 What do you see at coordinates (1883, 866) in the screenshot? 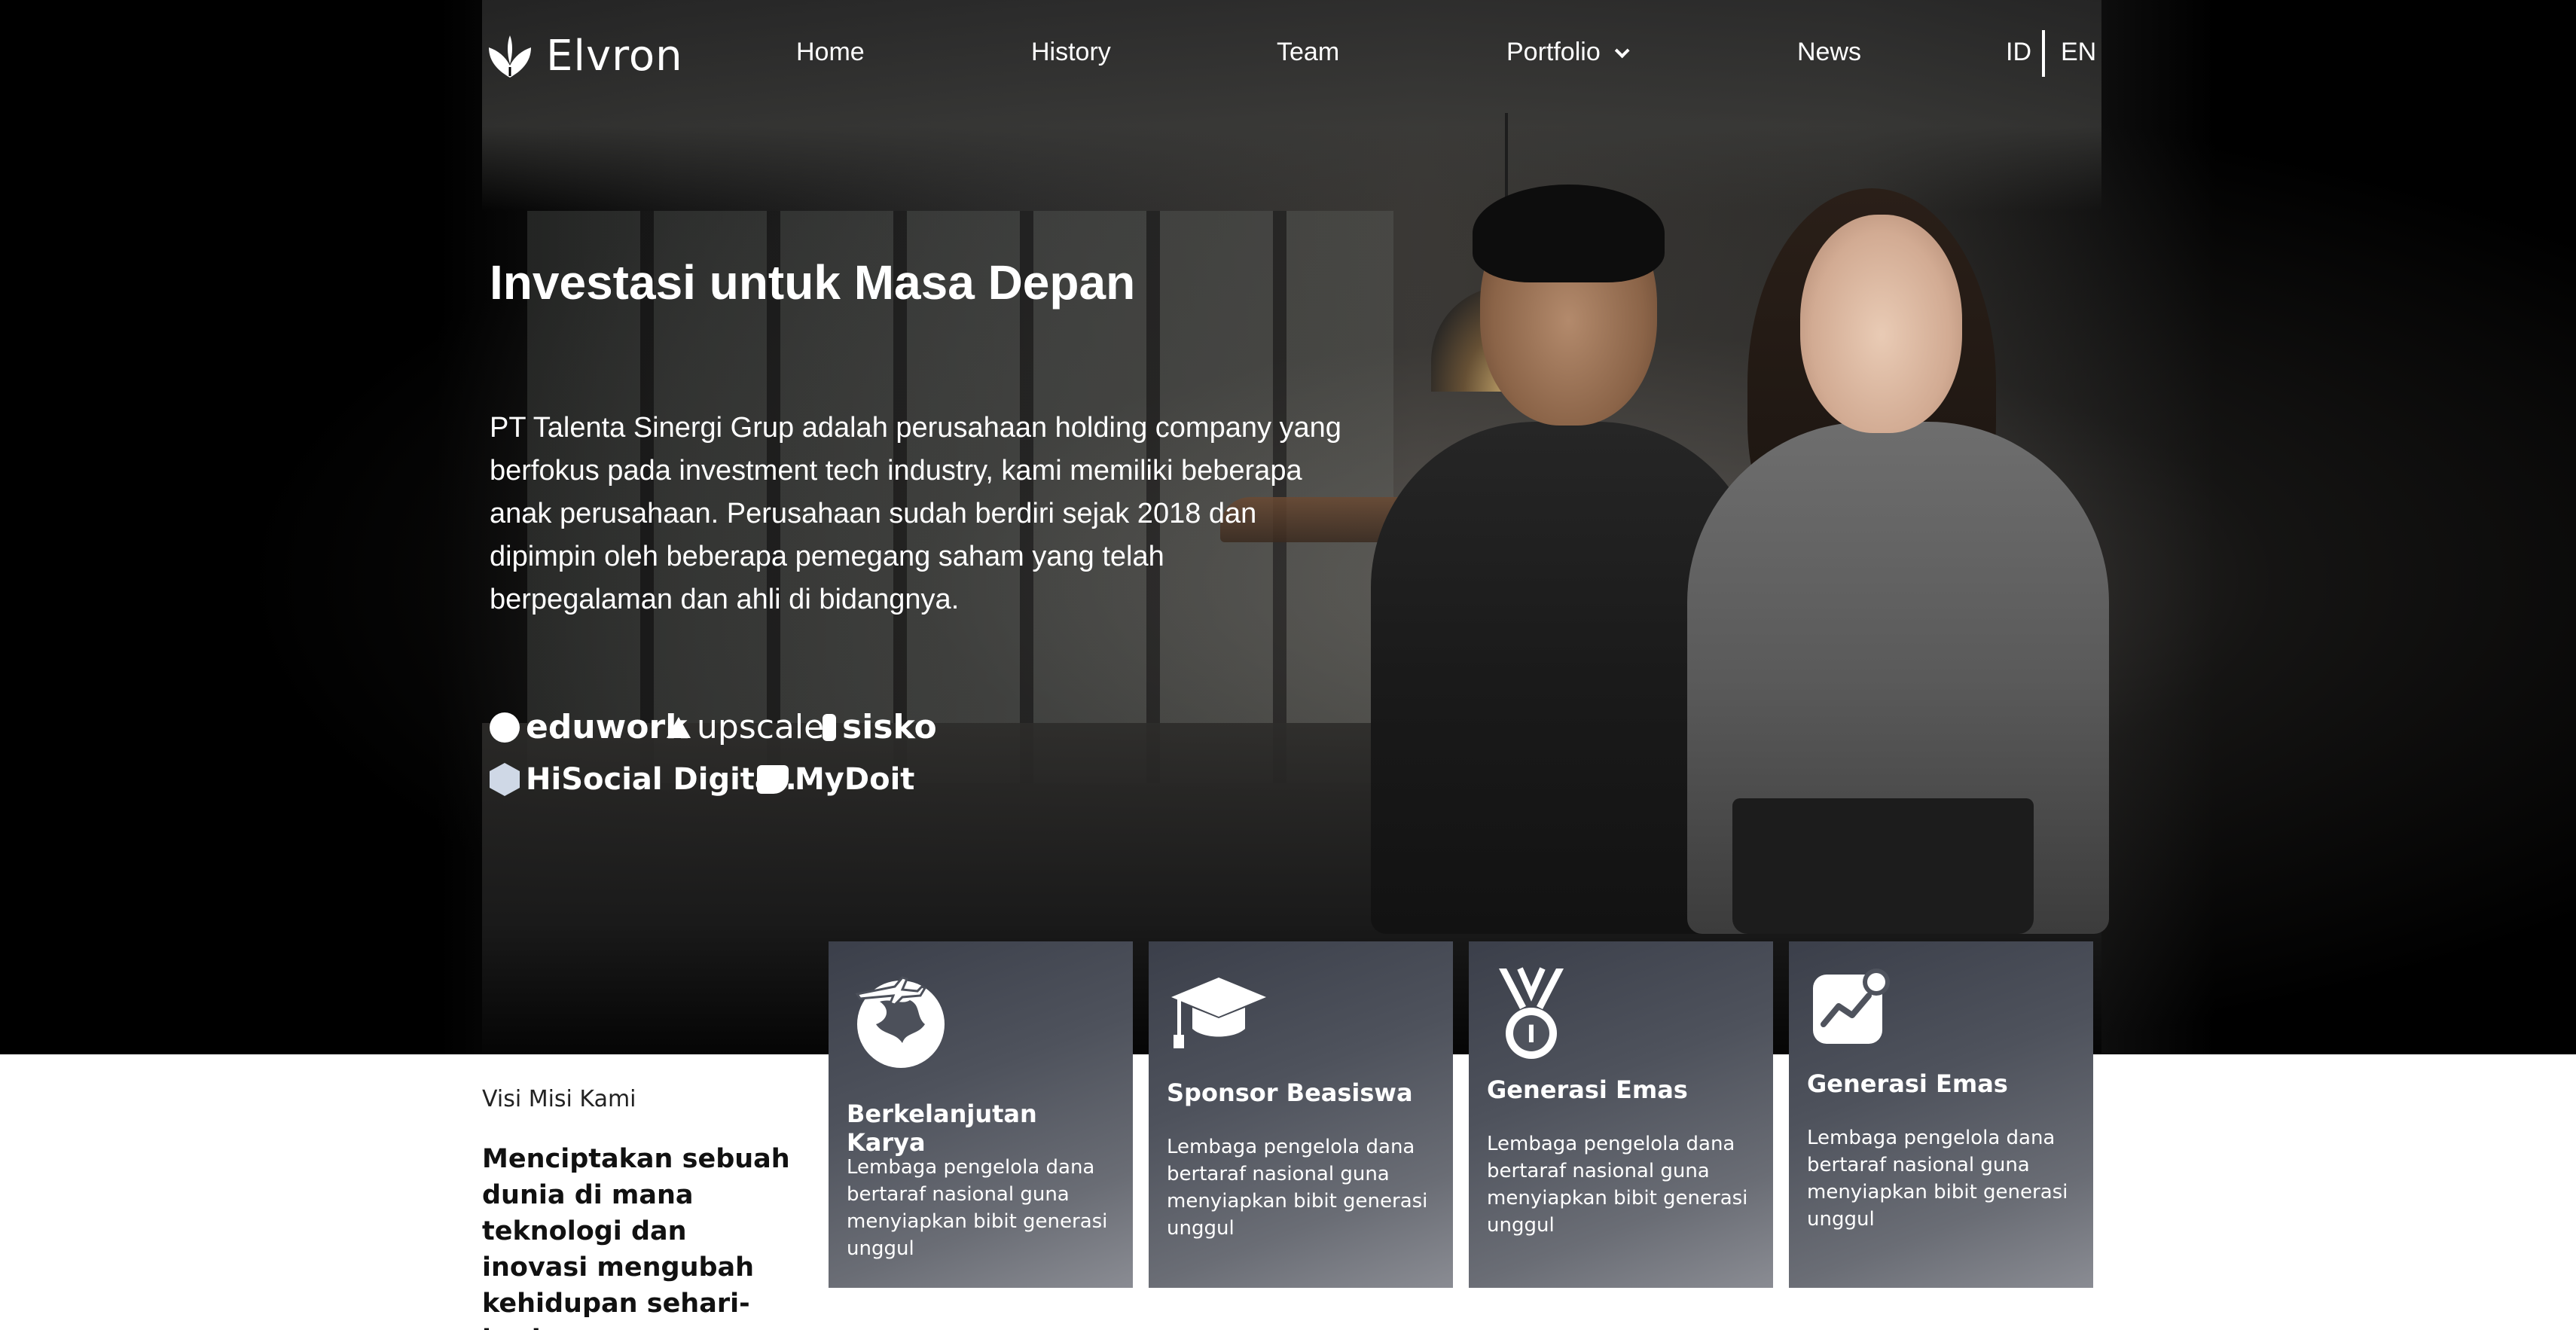
I see `woman-skirt` at bounding box center [1883, 866].